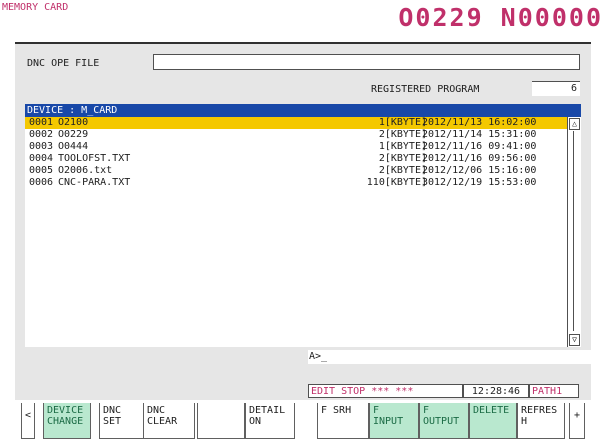  I want to click on screen-name: MEMORY CARD, so click(35, 7).